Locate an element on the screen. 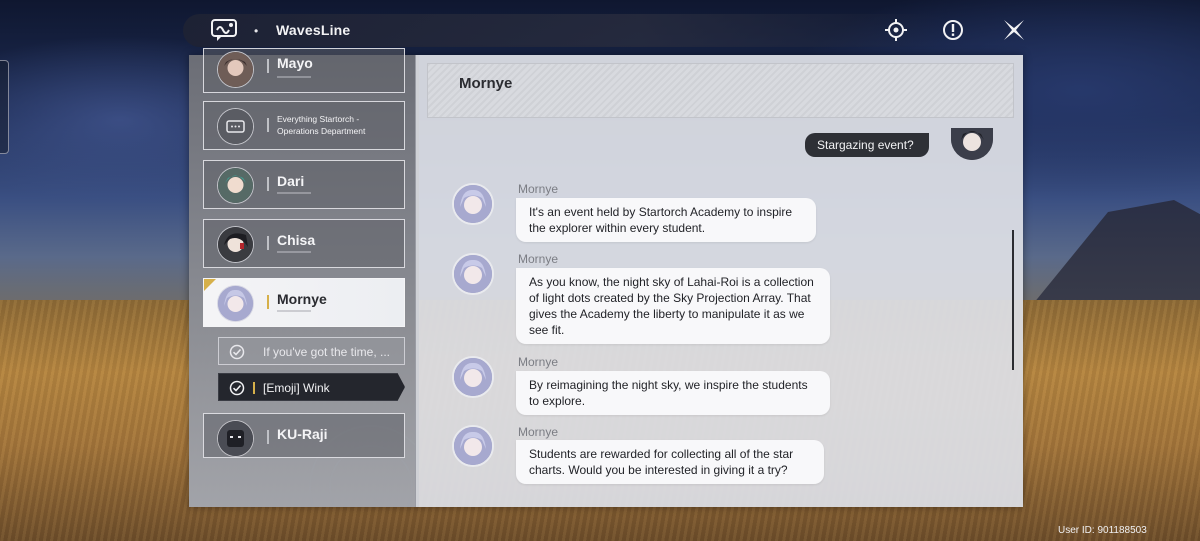 The height and width of the screenshot is (541, 1200). contact-item-ku-raji: KU-Raji is located at coordinates (304, 435).